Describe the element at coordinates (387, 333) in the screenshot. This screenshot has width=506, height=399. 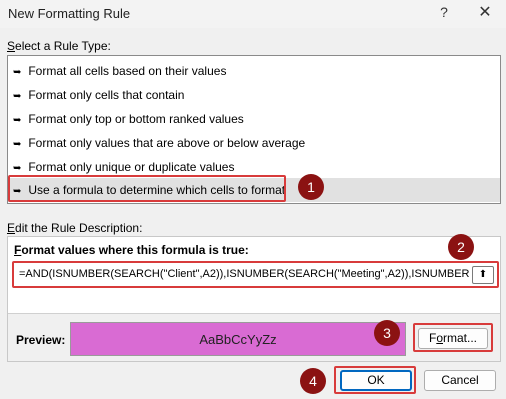
I see `annotation-badge-3: 3` at that location.